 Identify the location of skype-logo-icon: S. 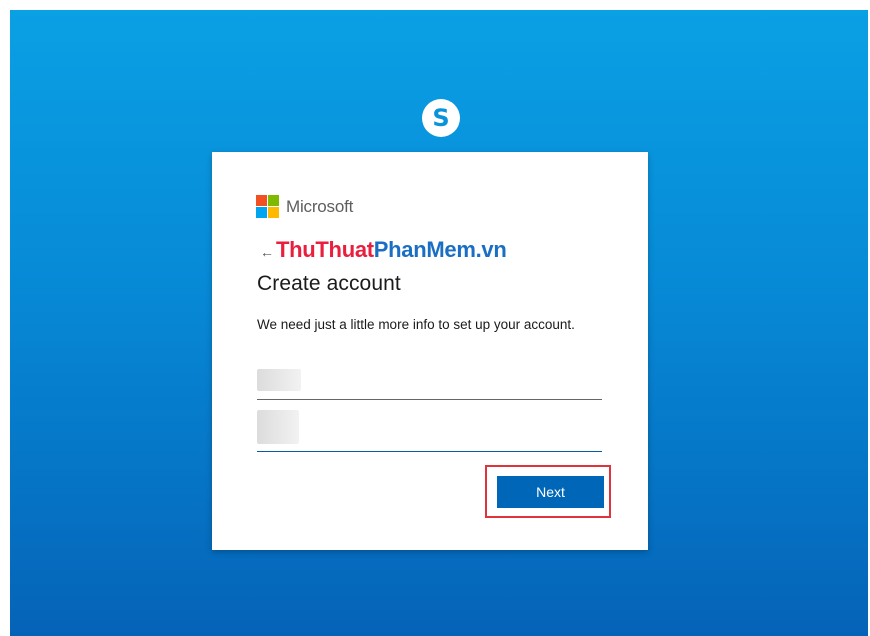
(441, 118).